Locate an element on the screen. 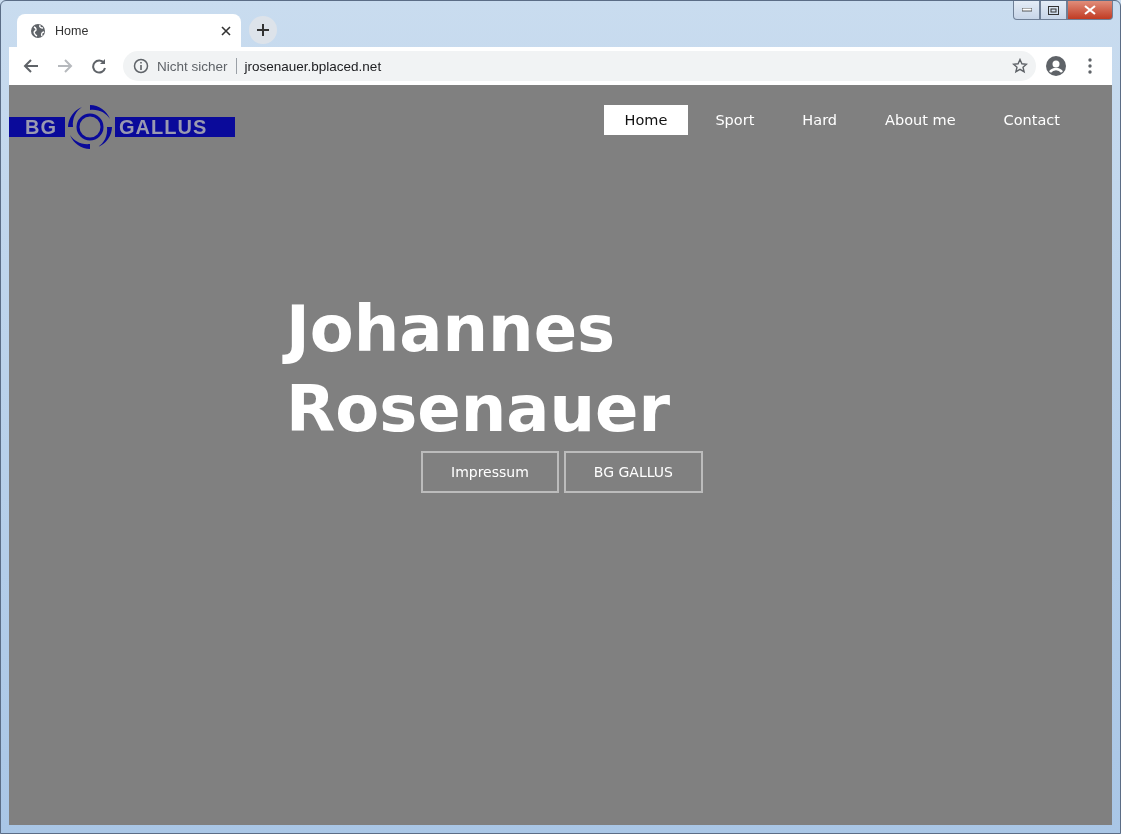  nav-link: About me is located at coordinates (920, 120).